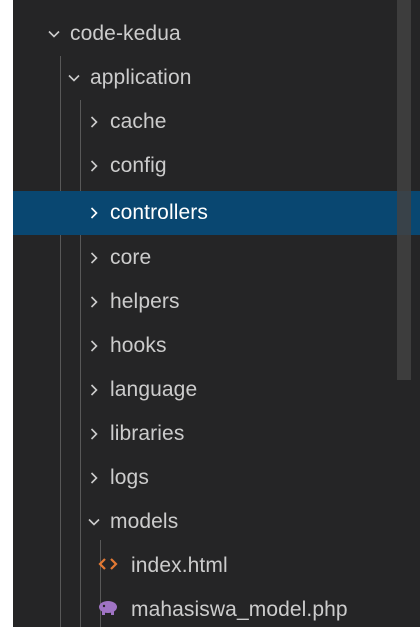 The width and height of the screenshot is (420, 635). What do you see at coordinates (154, 389) in the screenshot?
I see `tree-item-label: language` at bounding box center [154, 389].